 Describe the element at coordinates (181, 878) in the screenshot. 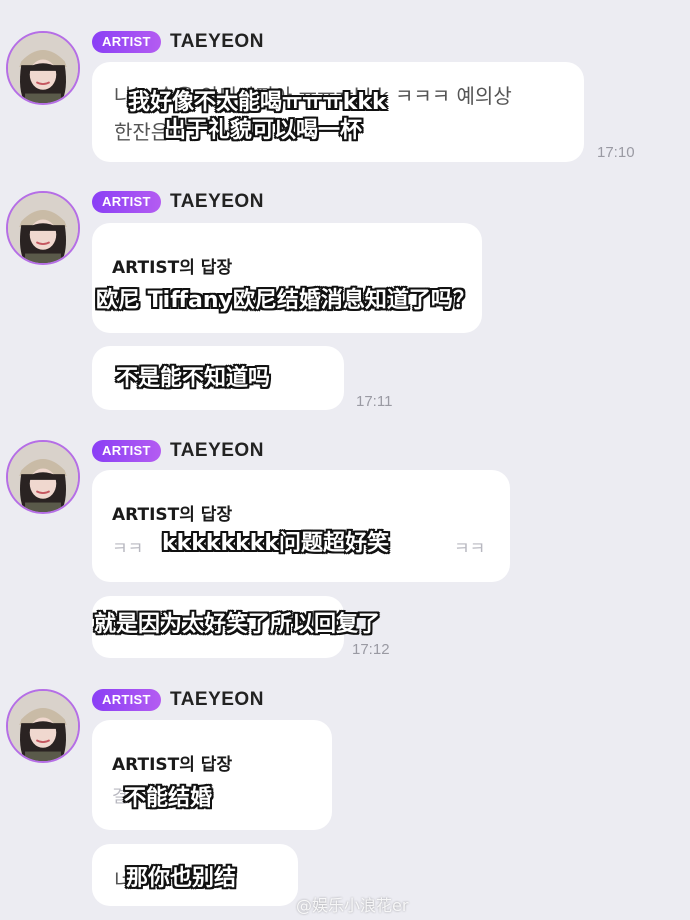

I see `subtitle-caption: 那你也别结` at that location.